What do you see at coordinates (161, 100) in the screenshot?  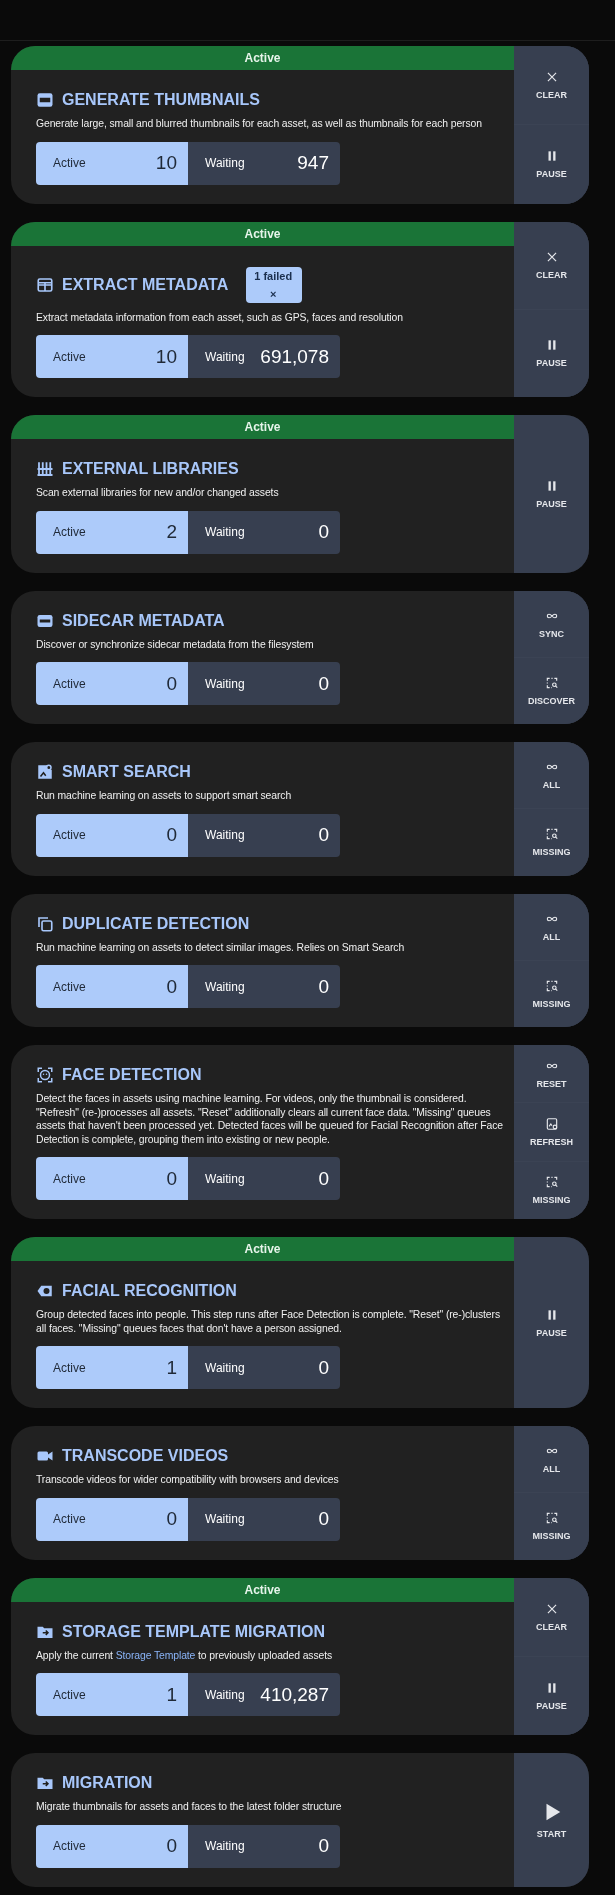 I see `job-title: GENERATE THUMBNAILS` at bounding box center [161, 100].